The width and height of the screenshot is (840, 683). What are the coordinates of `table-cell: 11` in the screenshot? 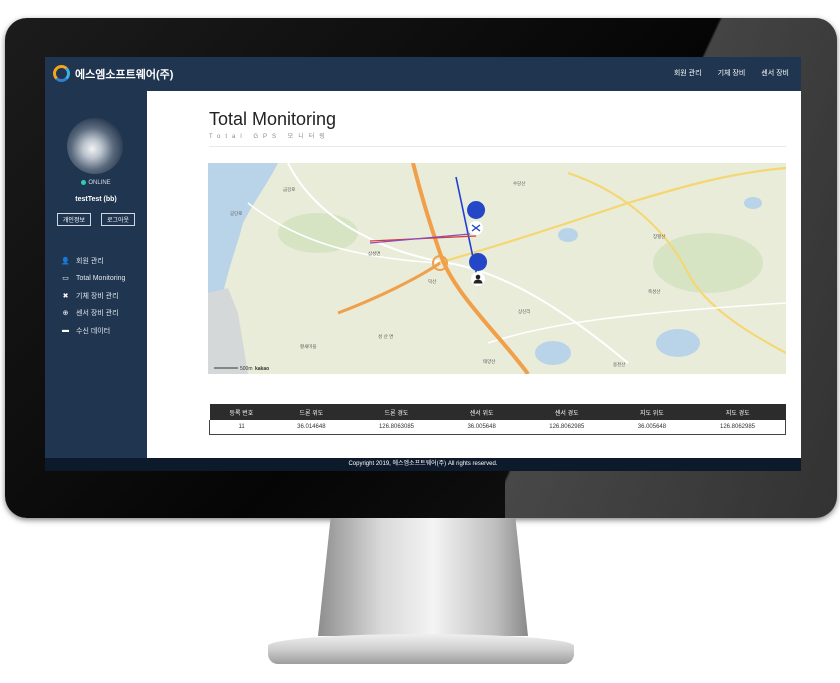 It's located at (241, 427).